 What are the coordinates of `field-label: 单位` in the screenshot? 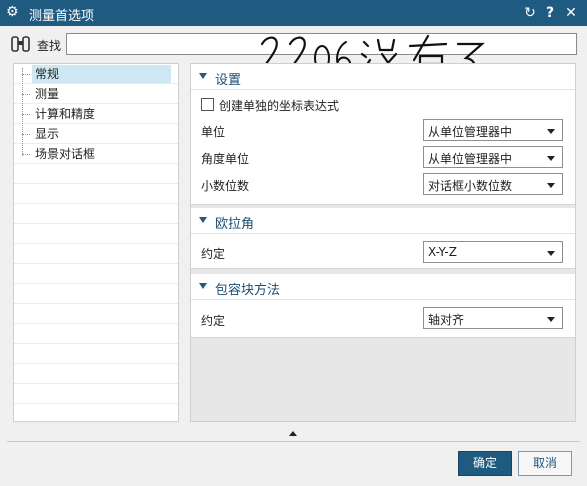 It's located at (213, 132).